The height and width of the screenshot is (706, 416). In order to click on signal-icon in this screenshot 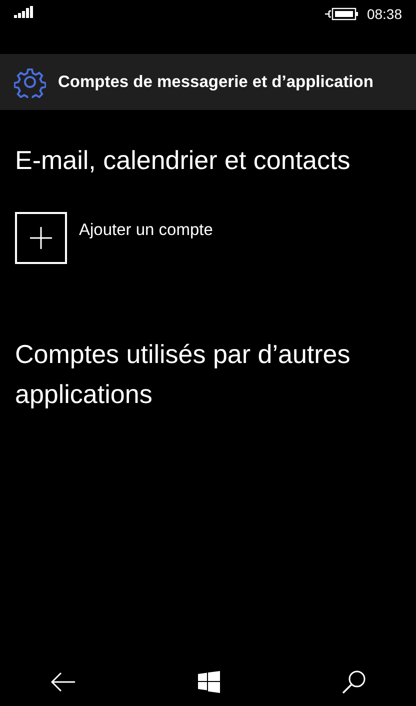, I will do `click(24, 12)`.